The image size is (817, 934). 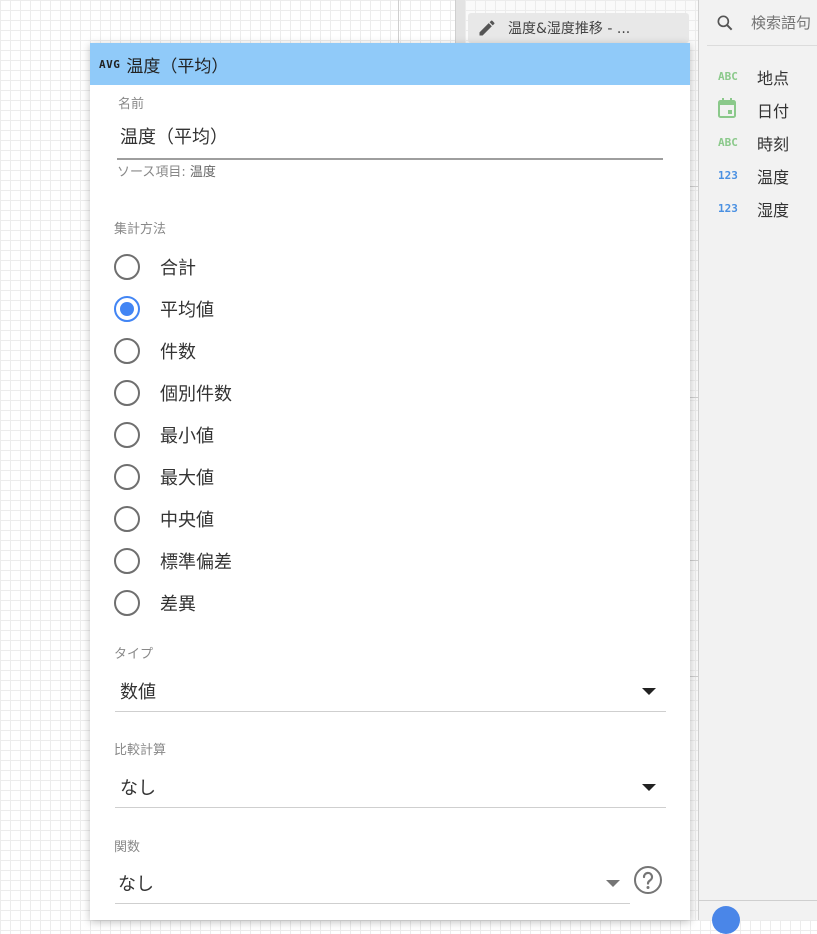 What do you see at coordinates (138, 788) in the screenshot?
I see `comparison-select-value: なし` at bounding box center [138, 788].